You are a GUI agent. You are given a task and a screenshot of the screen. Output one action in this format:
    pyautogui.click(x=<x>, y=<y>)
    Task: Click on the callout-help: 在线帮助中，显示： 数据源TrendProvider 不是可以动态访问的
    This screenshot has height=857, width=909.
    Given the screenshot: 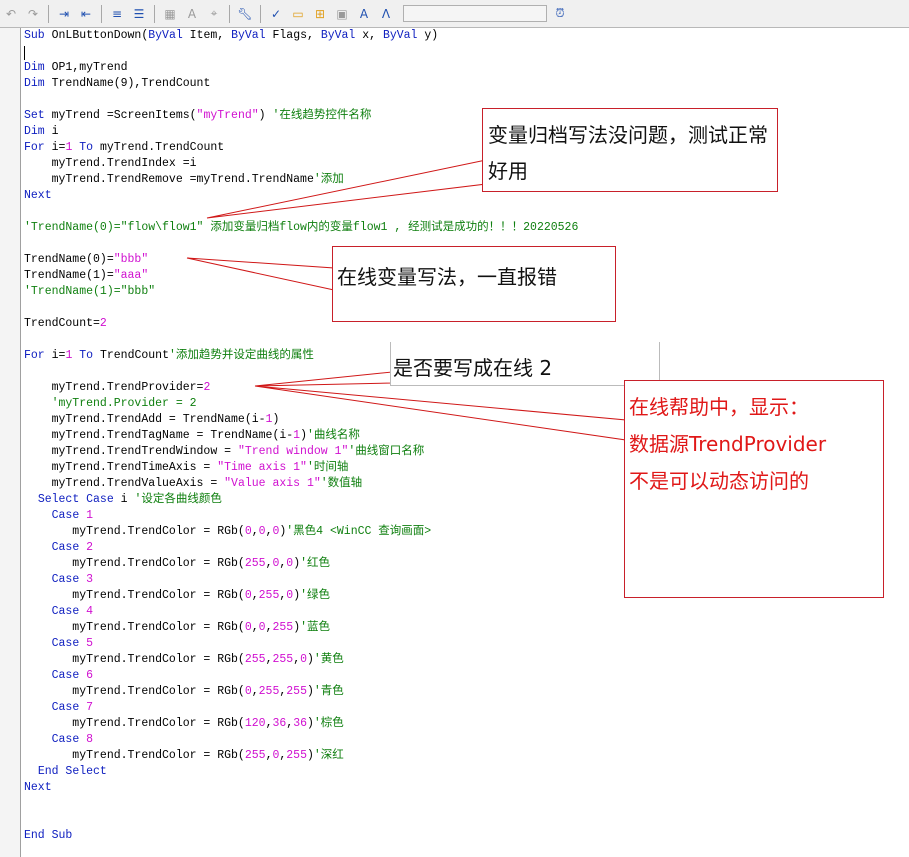 What is the action you would take?
    pyautogui.click(x=754, y=489)
    